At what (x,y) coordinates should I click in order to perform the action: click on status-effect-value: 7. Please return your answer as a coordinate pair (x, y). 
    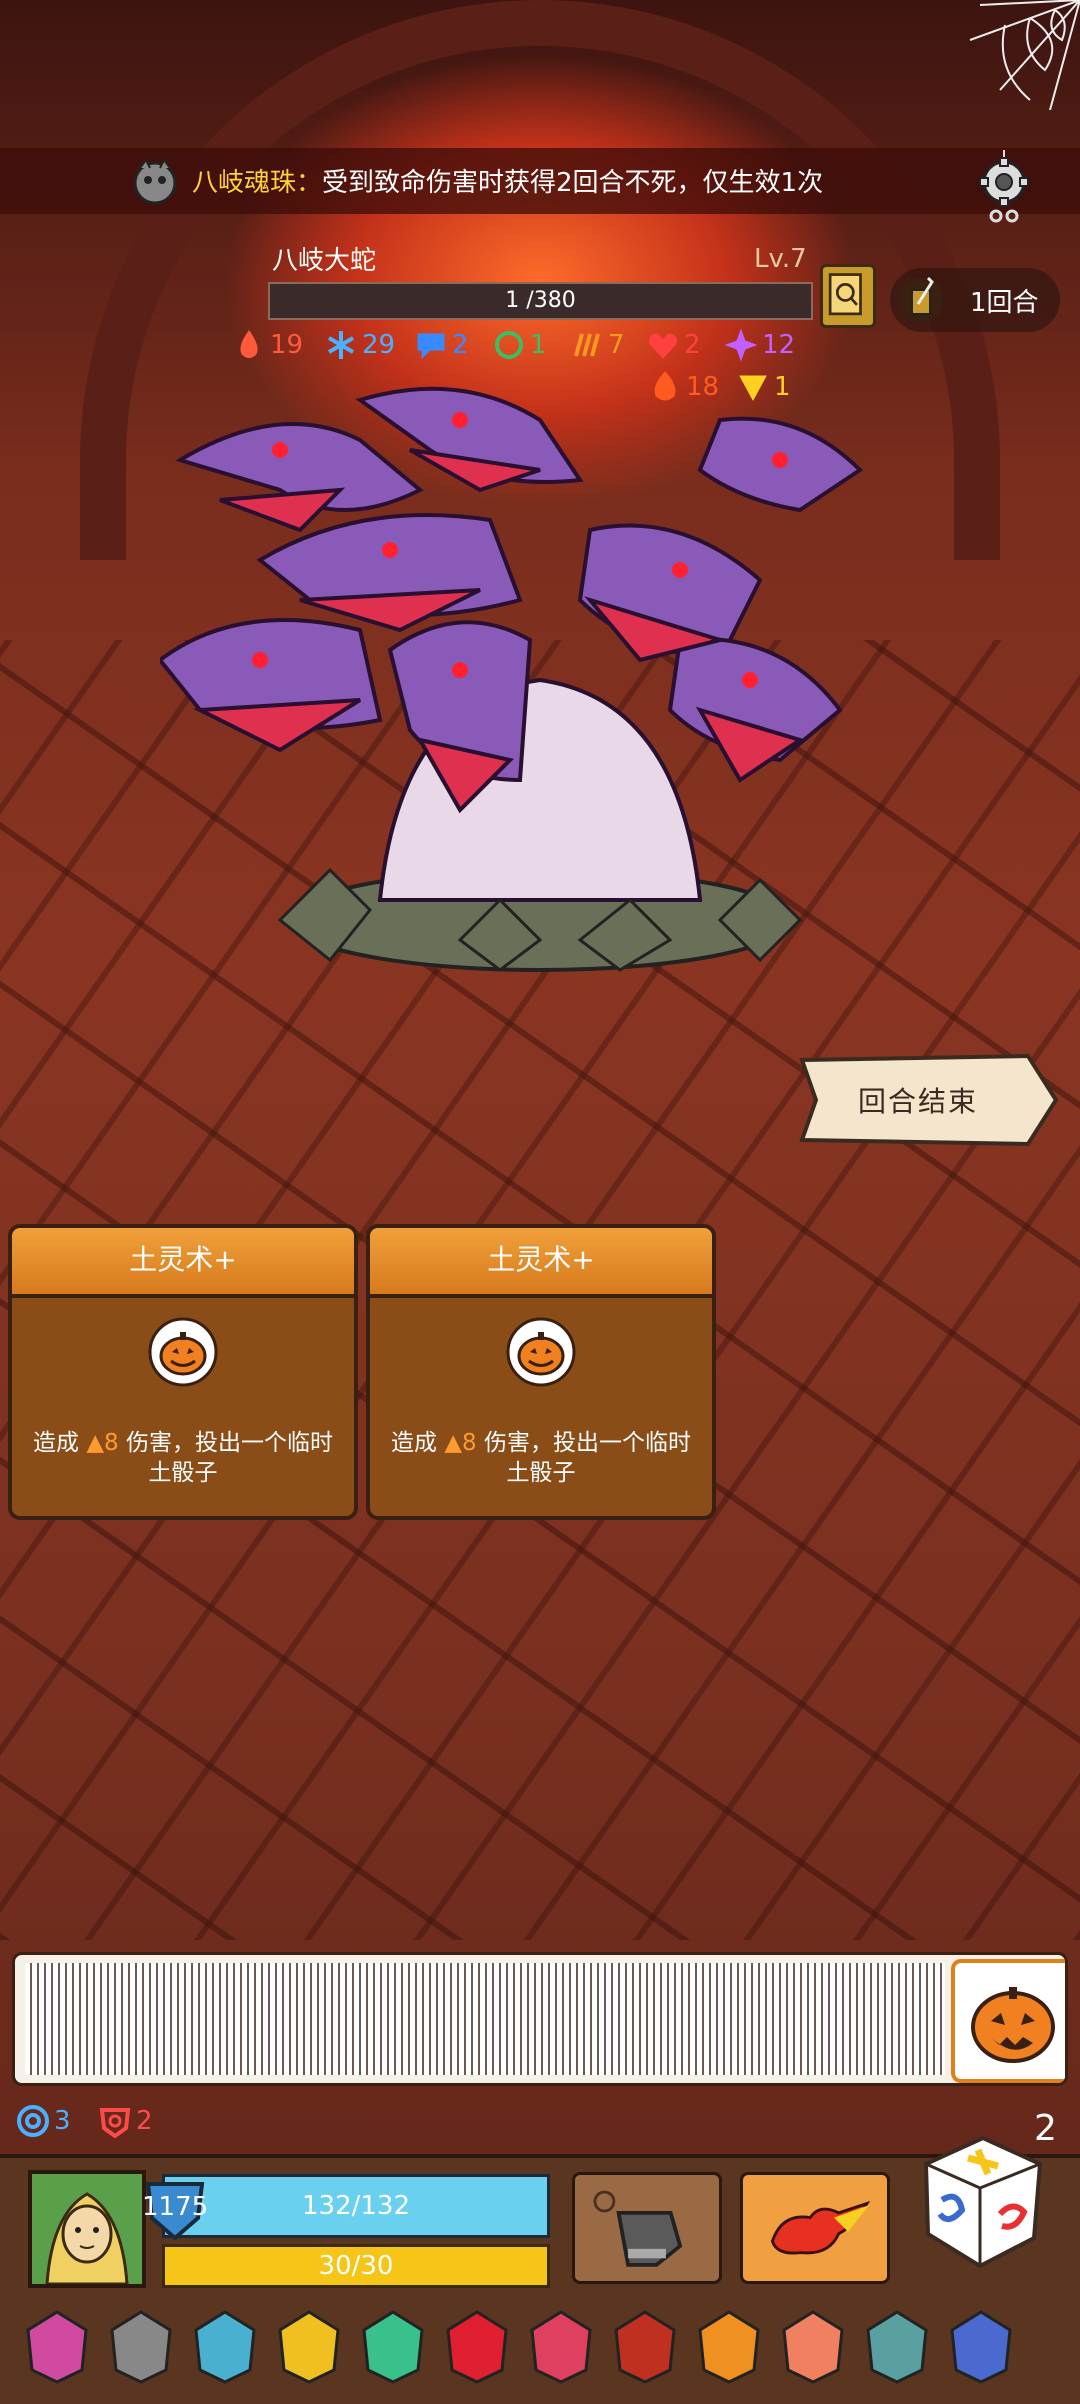
    Looking at the image, I should click on (616, 345).